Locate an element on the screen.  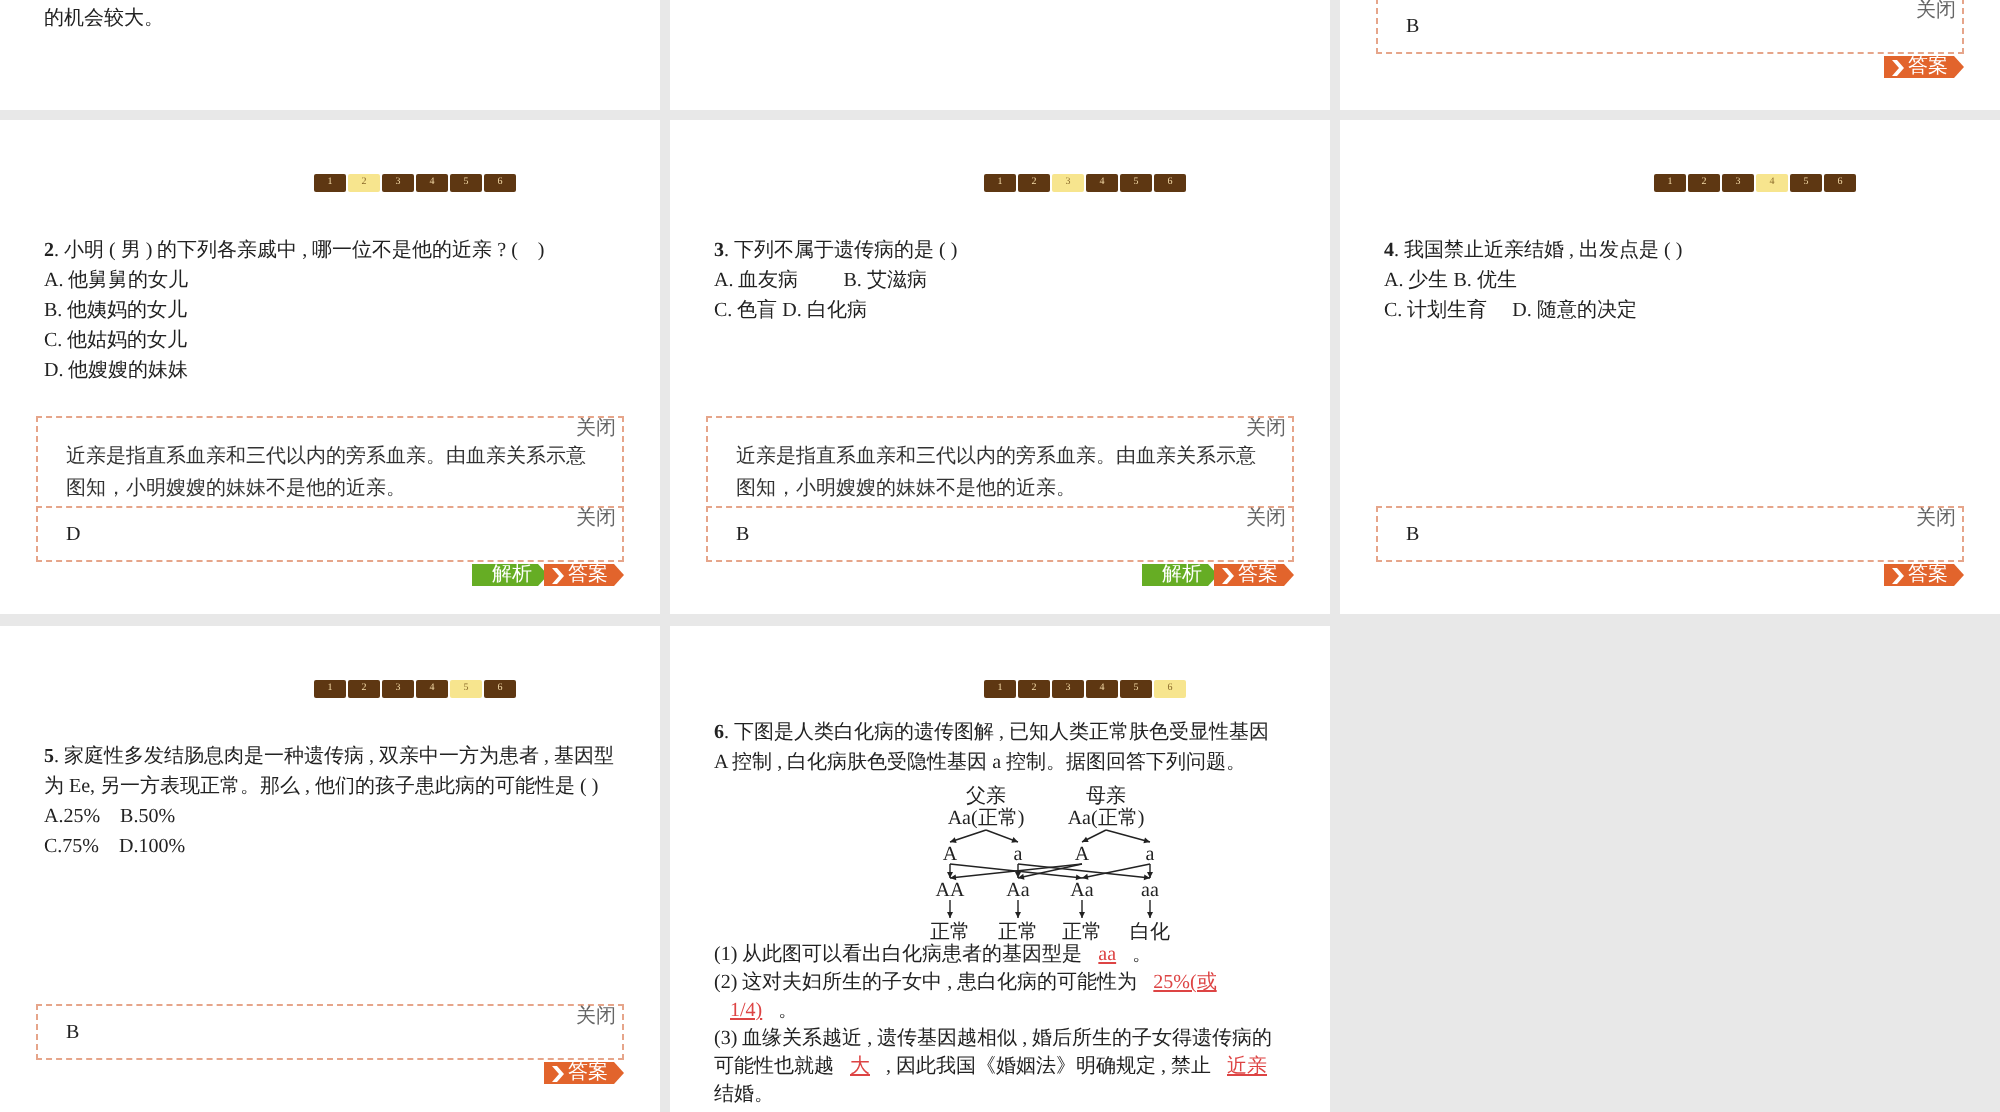
question-text: 的机会较大。 is located at coordinates (105, 19).